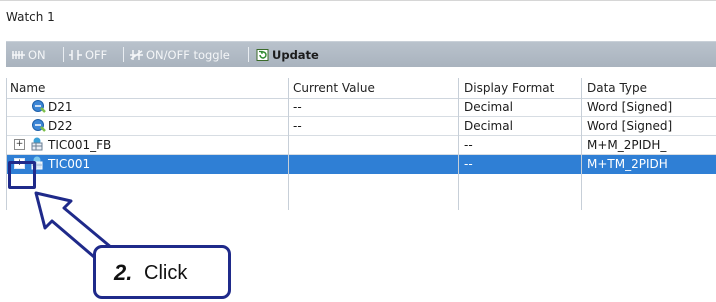 Image resolution: width=716 pixels, height=302 pixels. I want to click on step-instruction: Click, so click(166, 273).